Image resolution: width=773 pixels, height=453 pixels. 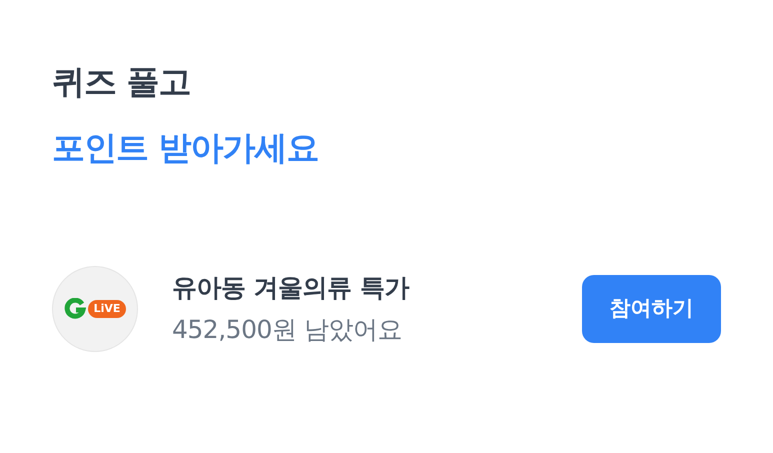 I want to click on logo-text: LiVE, so click(x=107, y=309).